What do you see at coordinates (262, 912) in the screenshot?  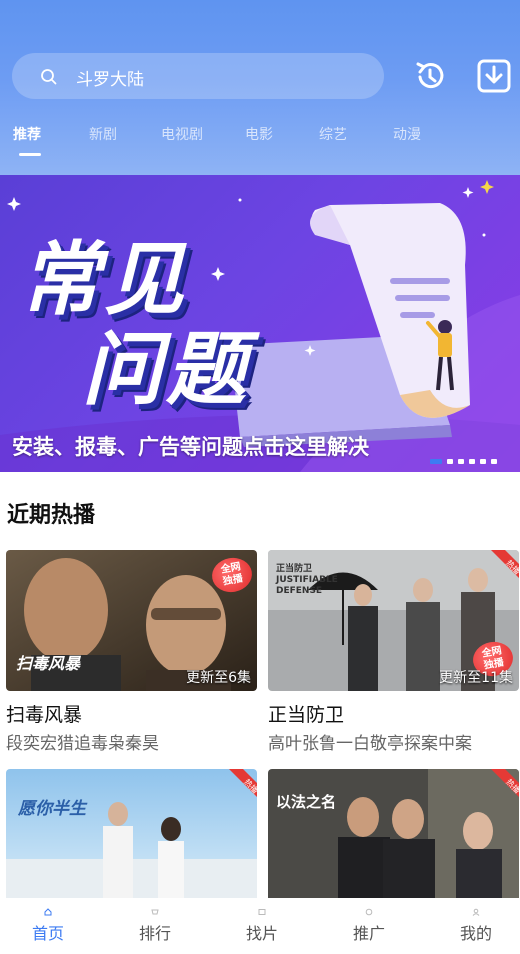 I see `film-icon` at bounding box center [262, 912].